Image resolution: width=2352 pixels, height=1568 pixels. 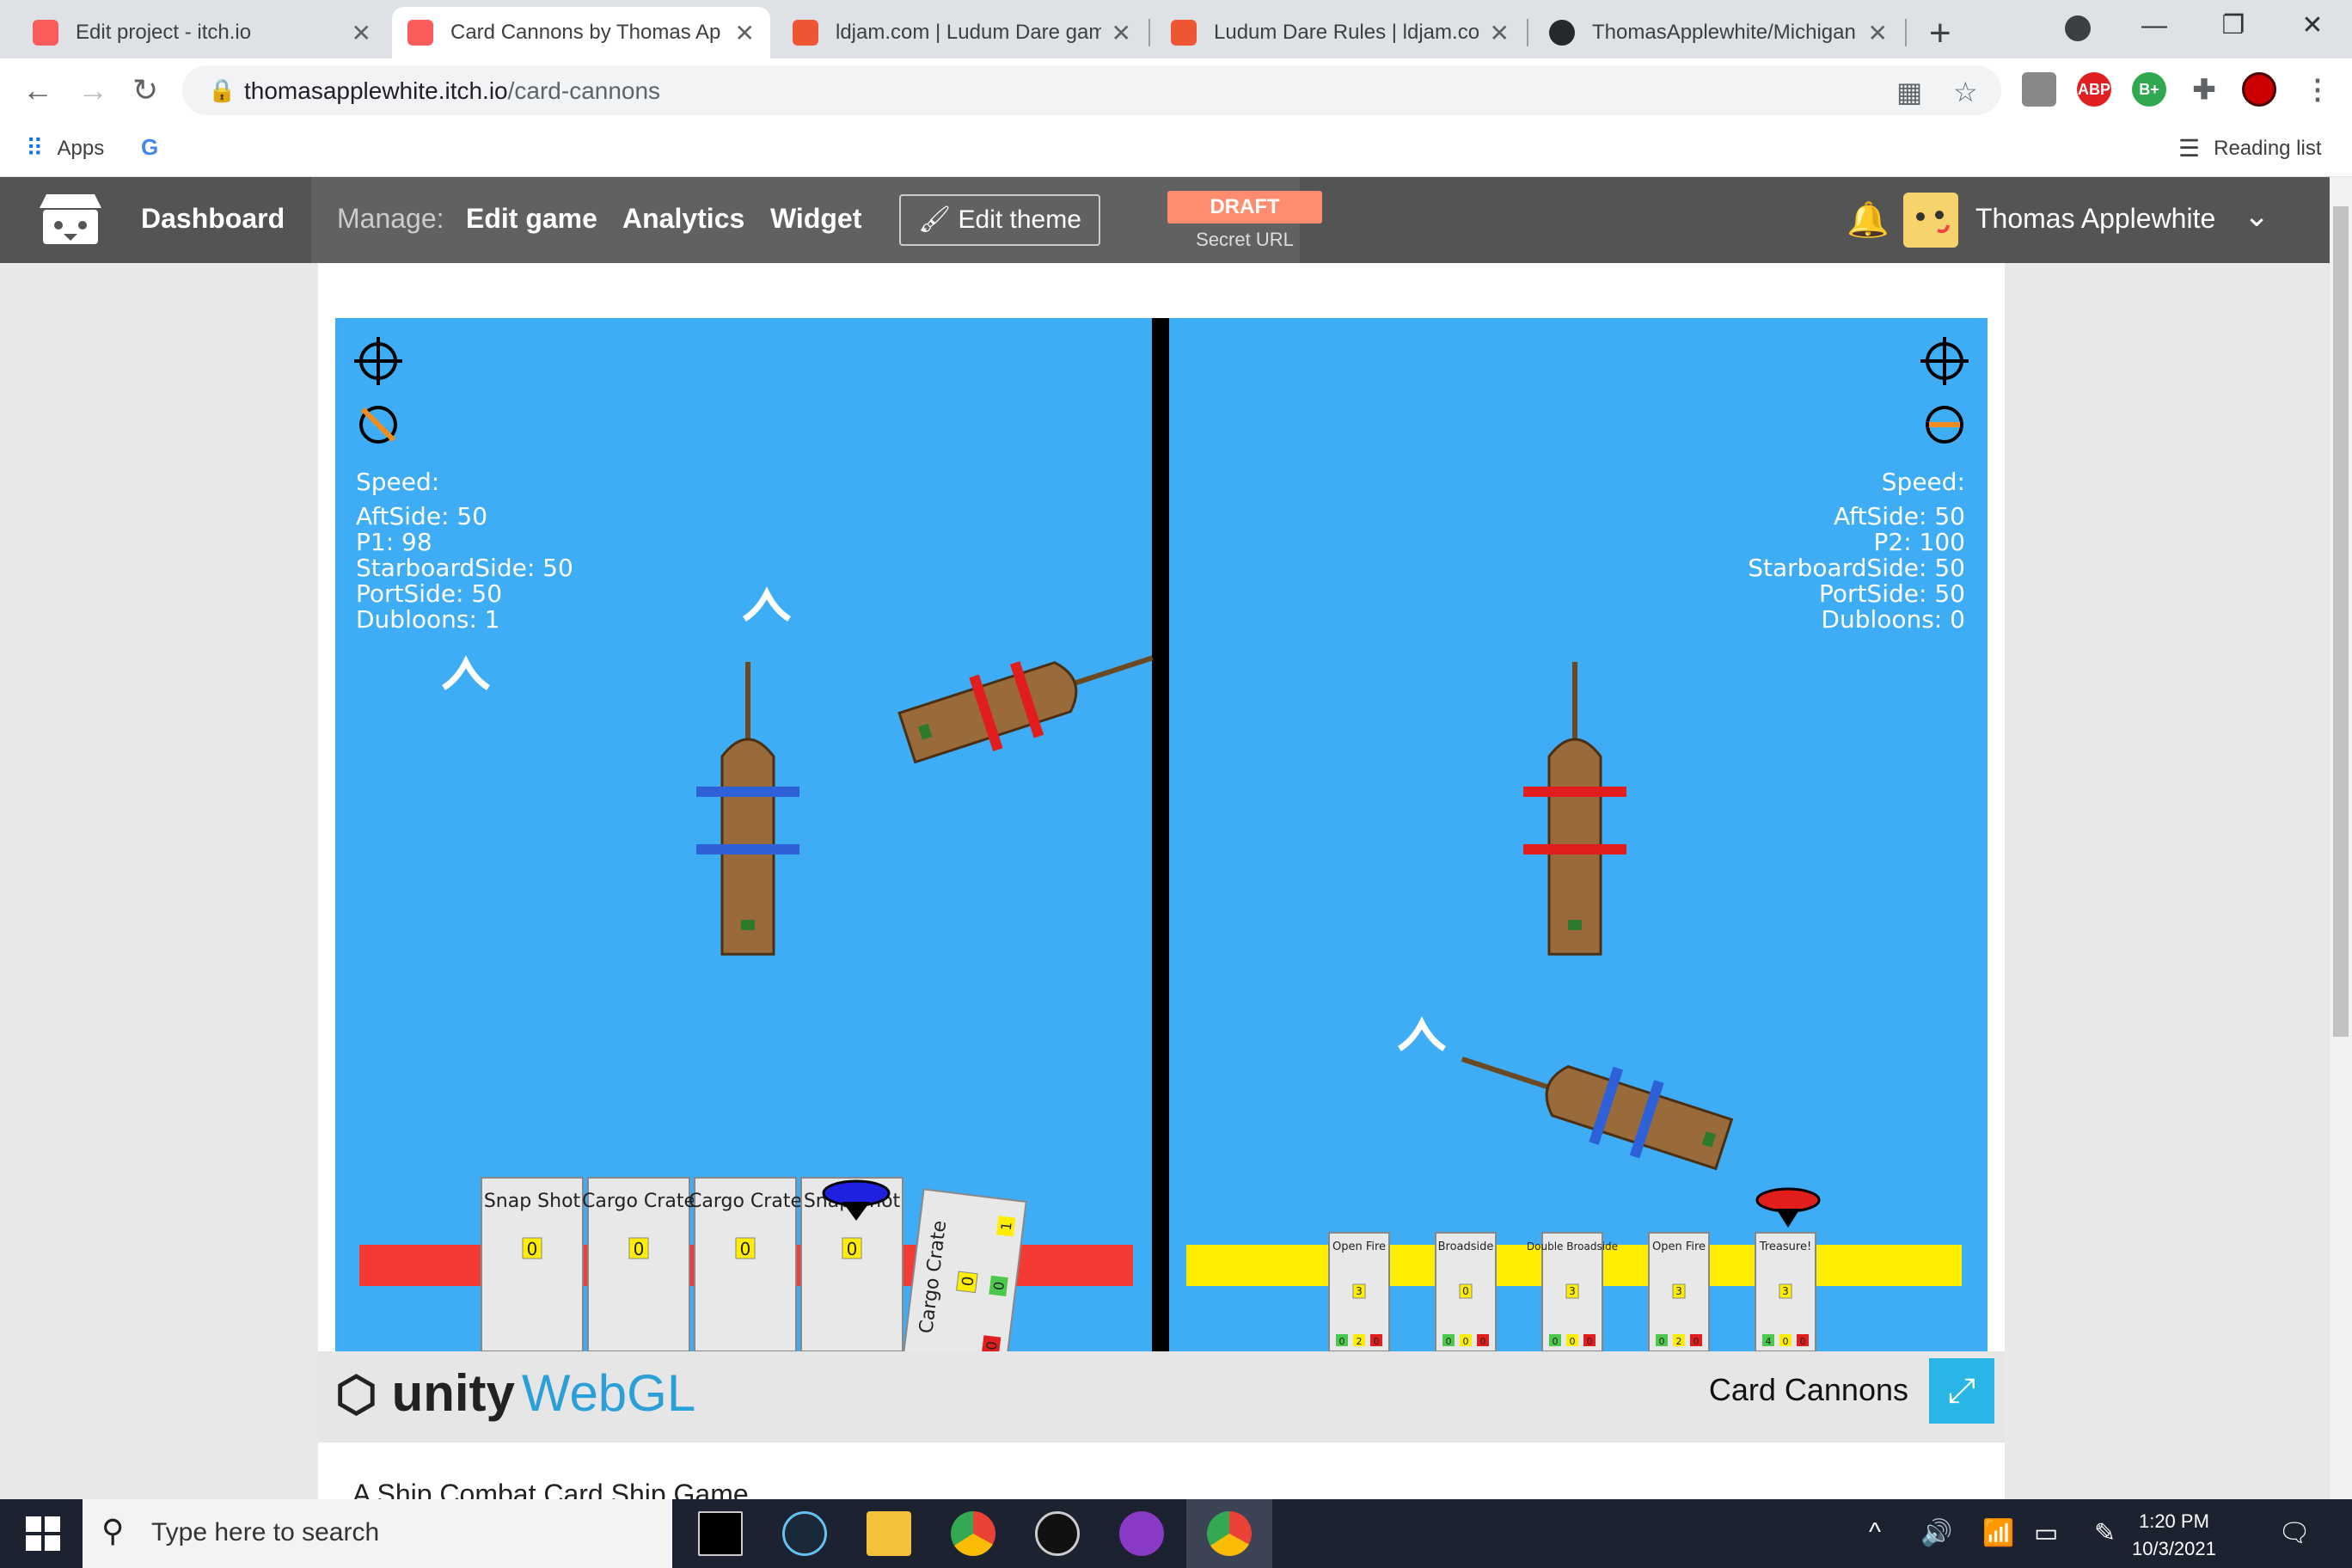 I want to click on url-text: thomasapplewhite.itch.io/card-cannons, so click(x=452, y=91).